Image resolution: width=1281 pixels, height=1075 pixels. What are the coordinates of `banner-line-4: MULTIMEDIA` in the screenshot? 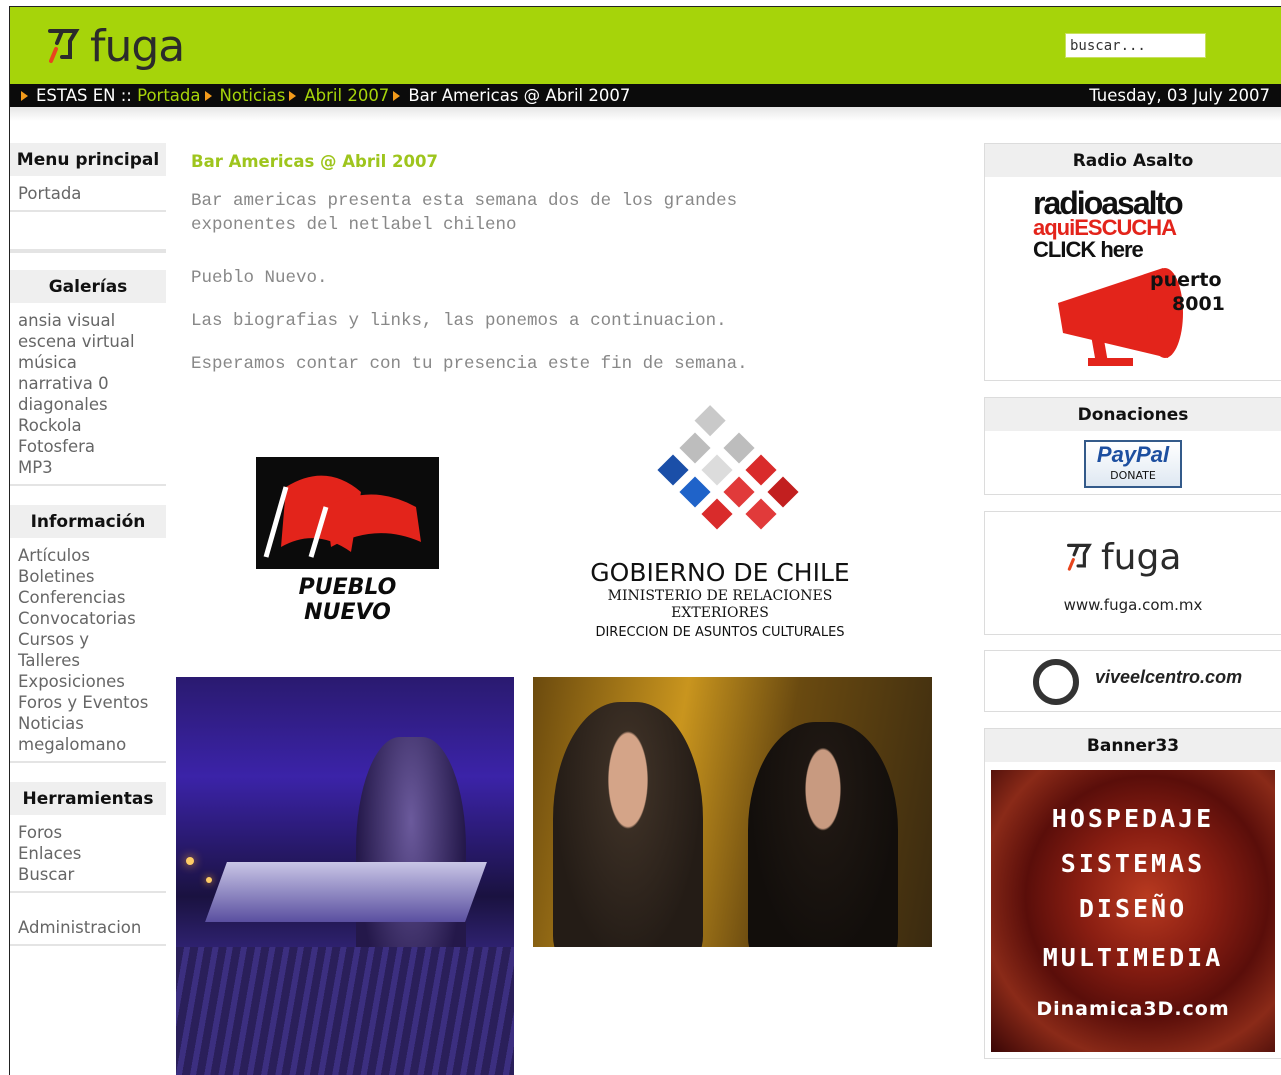 It's located at (1133, 957).